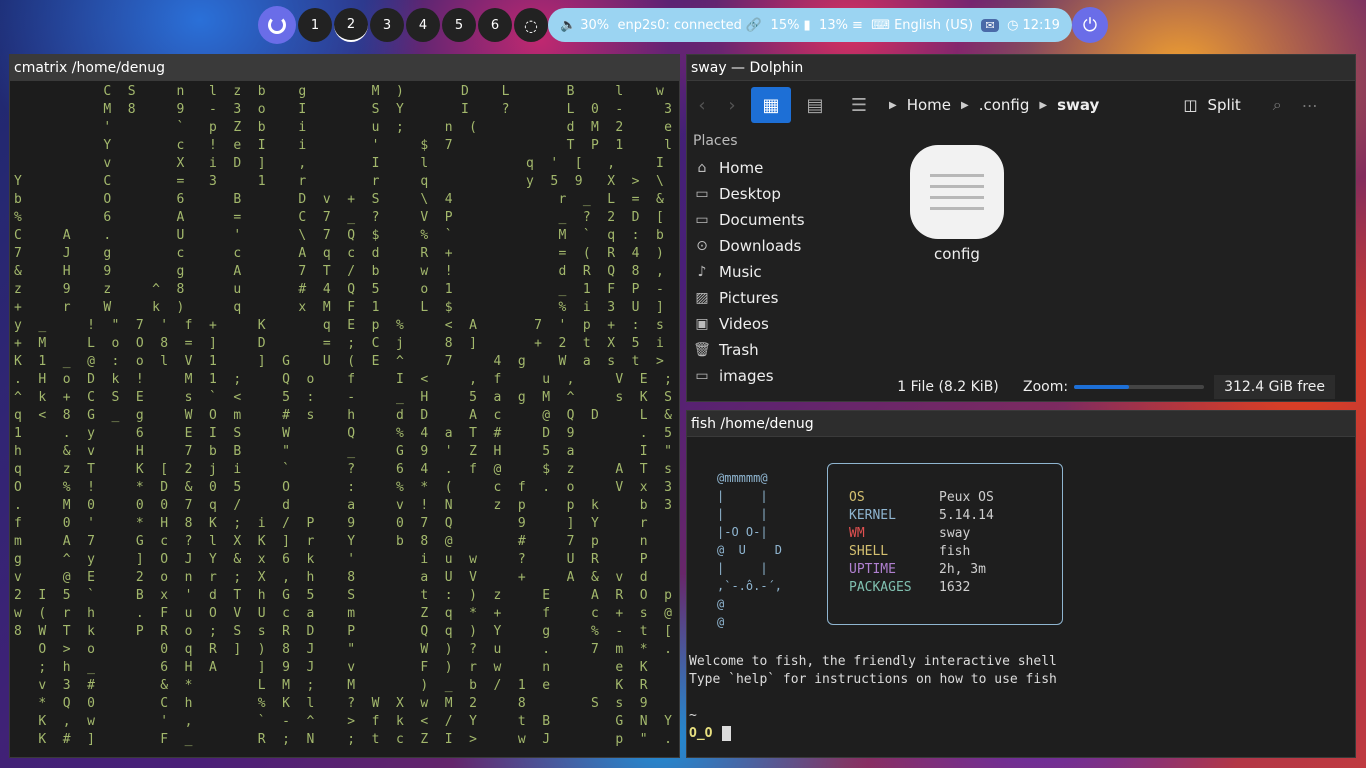 The height and width of the screenshot is (768, 1366). Describe the element at coordinates (921, 516) in the screenshot. I see `sysinfo-row: KERNEL 5.14.14` at that location.